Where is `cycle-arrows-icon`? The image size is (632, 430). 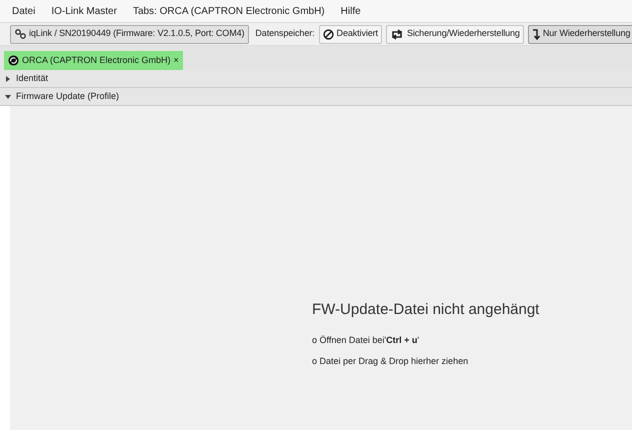
cycle-arrows-icon is located at coordinates (397, 34).